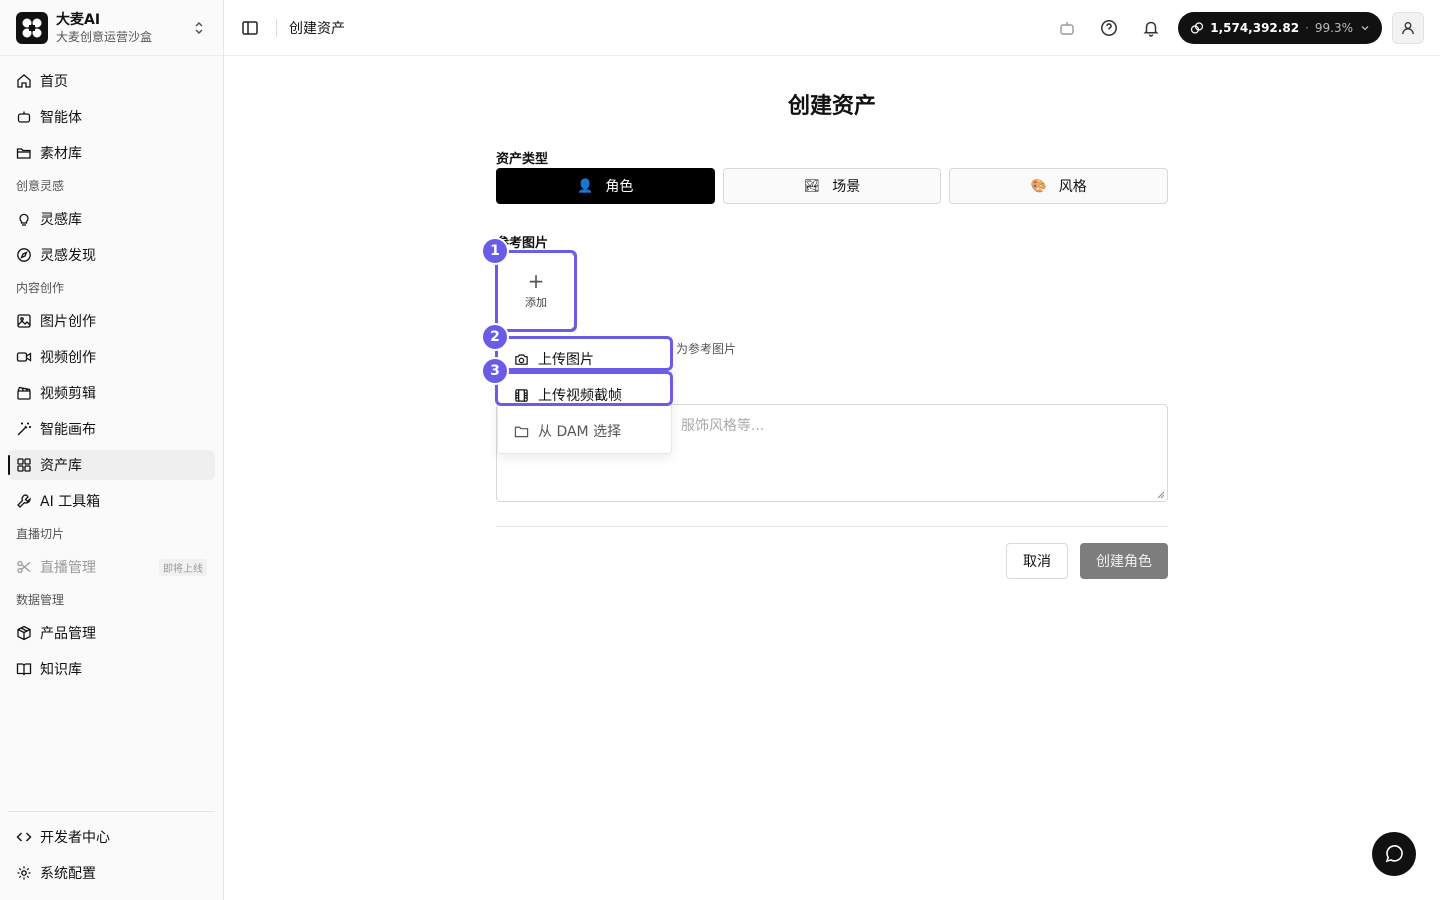  I want to click on sidebar-item-label: 资产库, so click(61, 466).